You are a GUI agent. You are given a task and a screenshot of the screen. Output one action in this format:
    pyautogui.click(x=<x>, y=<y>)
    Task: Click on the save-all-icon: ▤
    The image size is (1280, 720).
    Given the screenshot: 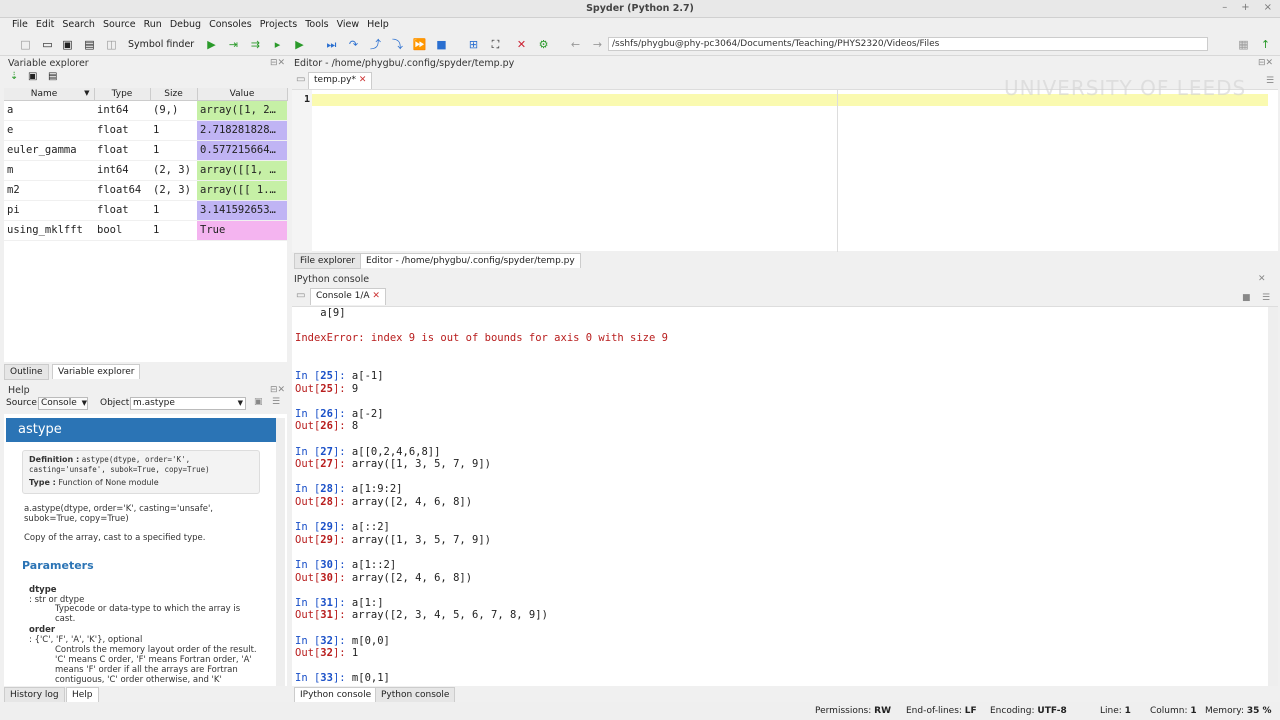 What is the action you would take?
    pyautogui.click(x=89, y=44)
    